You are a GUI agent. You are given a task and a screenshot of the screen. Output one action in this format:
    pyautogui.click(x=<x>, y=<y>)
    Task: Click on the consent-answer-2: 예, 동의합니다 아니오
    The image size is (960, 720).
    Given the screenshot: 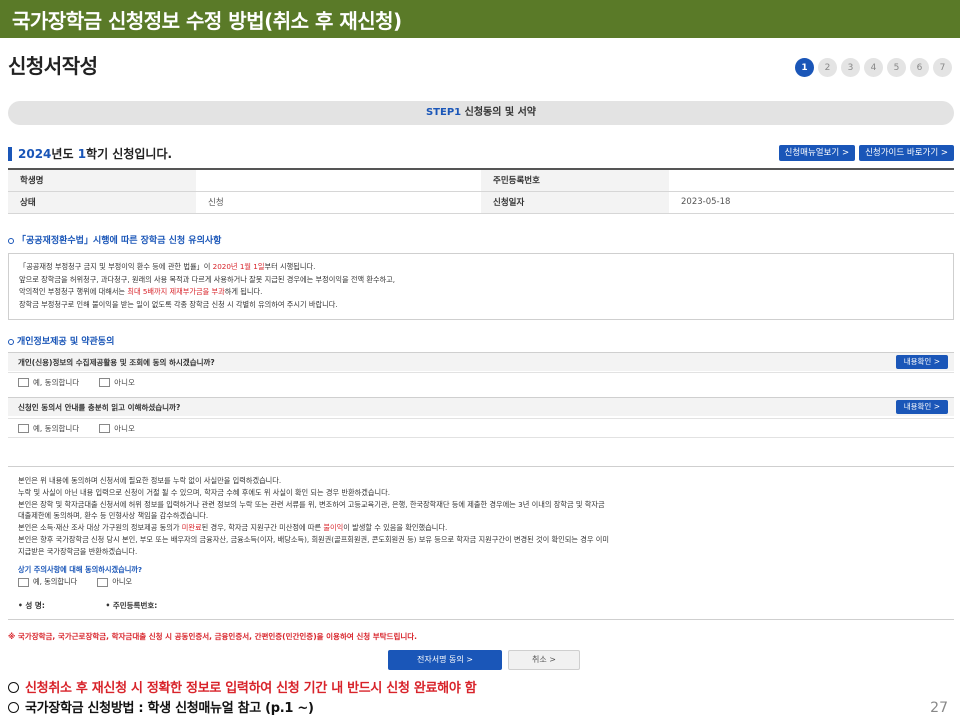 What is the action you would take?
    pyautogui.click(x=481, y=428)
    